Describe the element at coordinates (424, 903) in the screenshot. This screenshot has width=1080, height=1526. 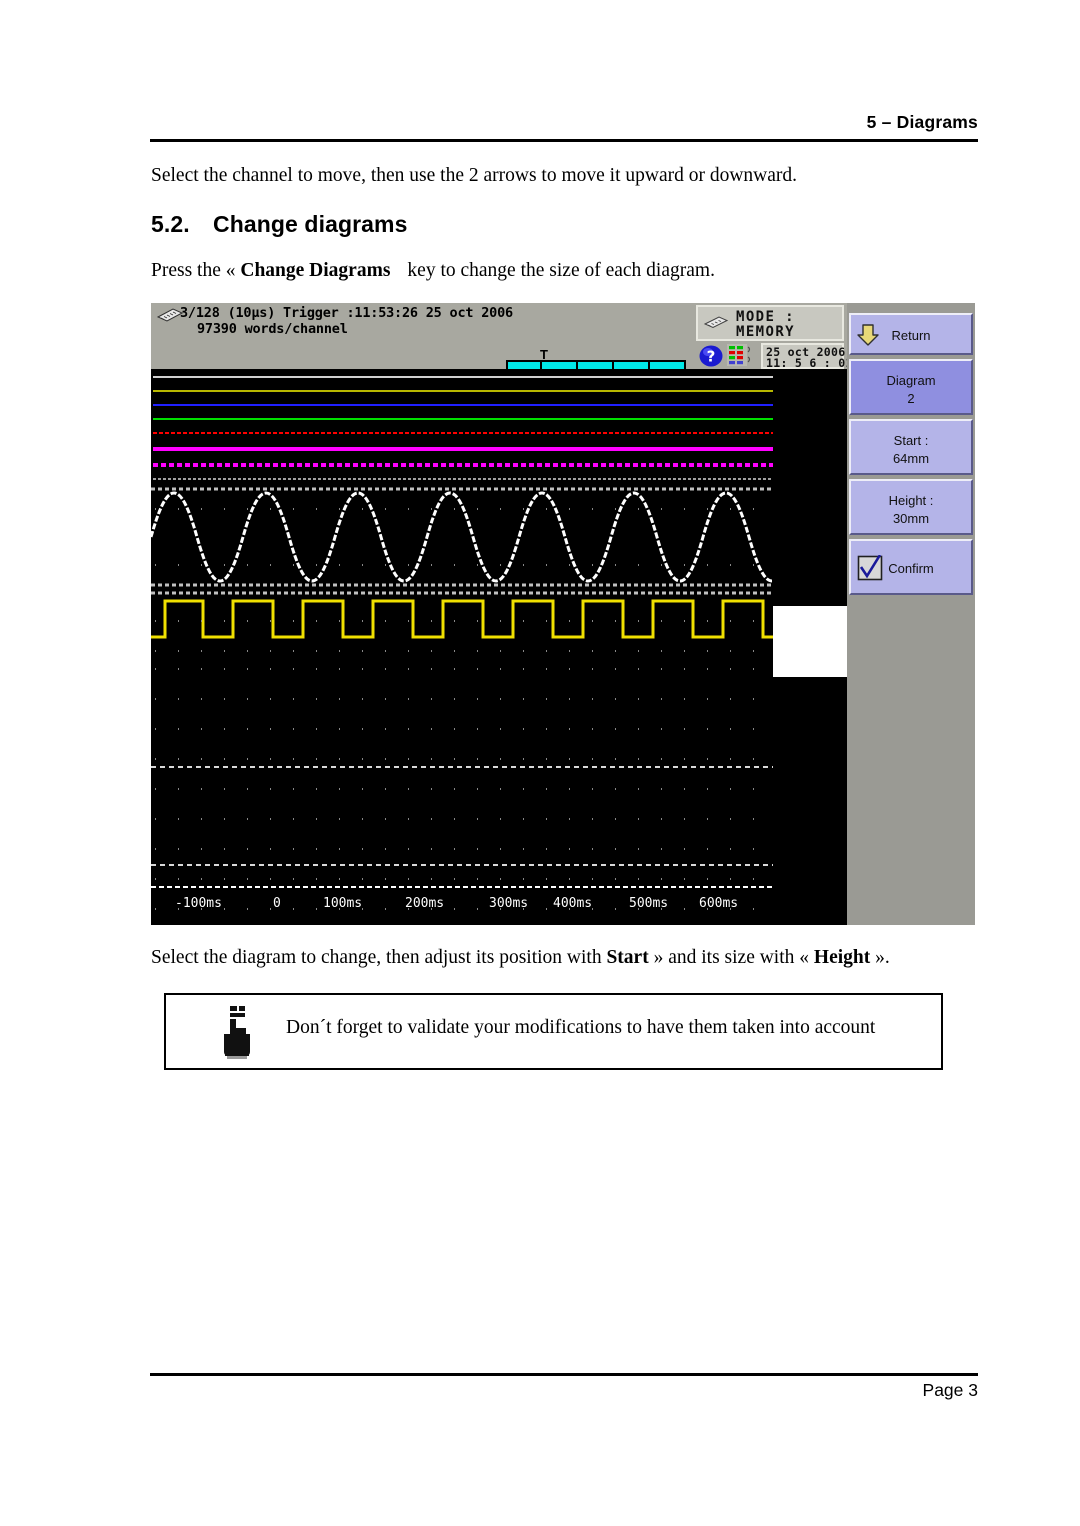
I see `x-tick-label: 200ms` at that location.